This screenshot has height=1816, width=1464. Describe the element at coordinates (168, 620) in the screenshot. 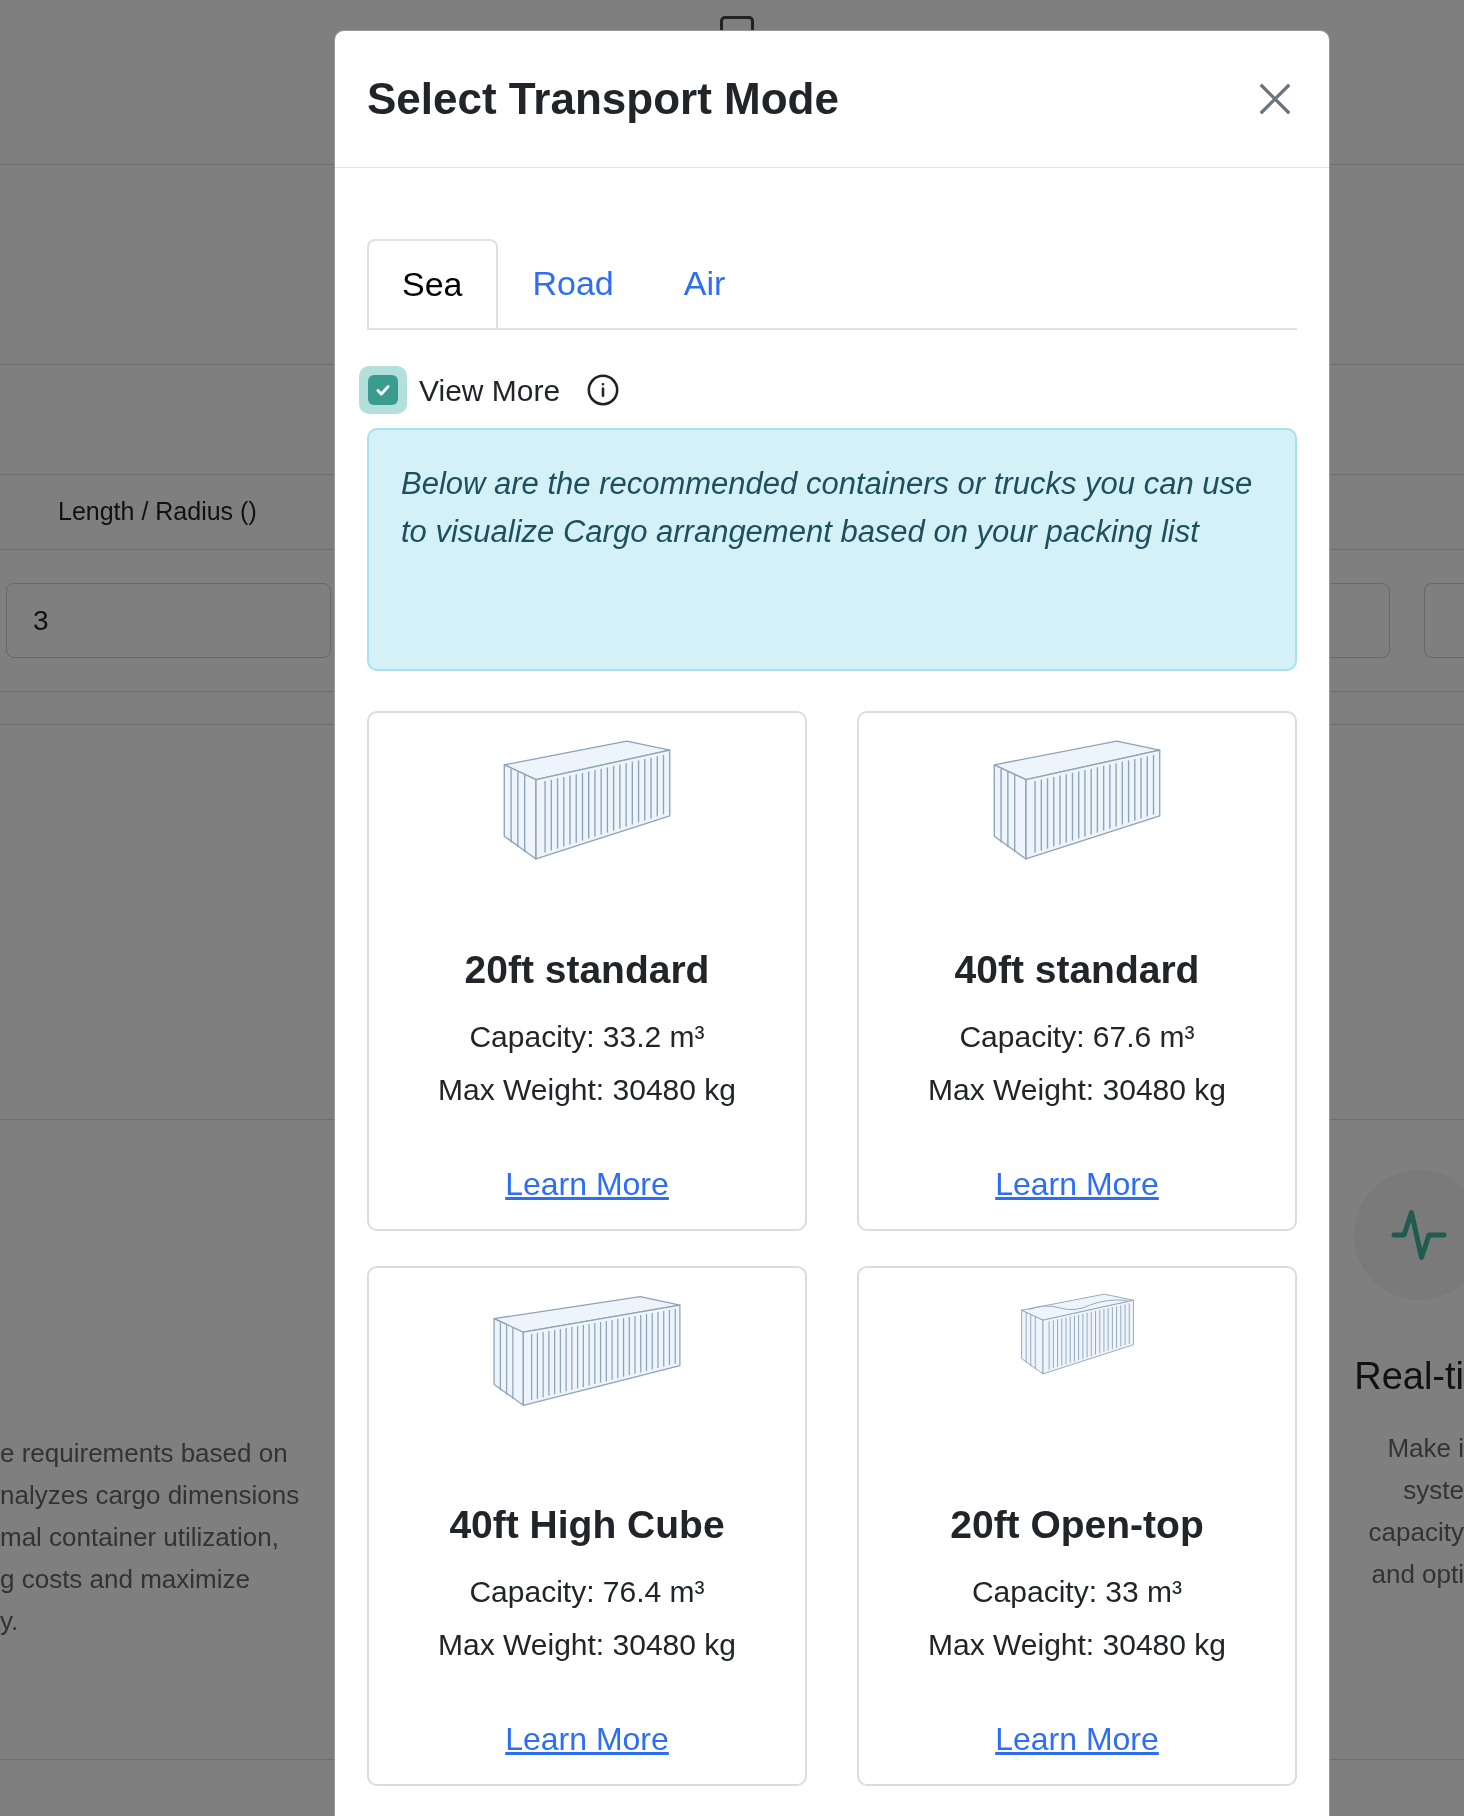

I see `number-input: 3` at that location.